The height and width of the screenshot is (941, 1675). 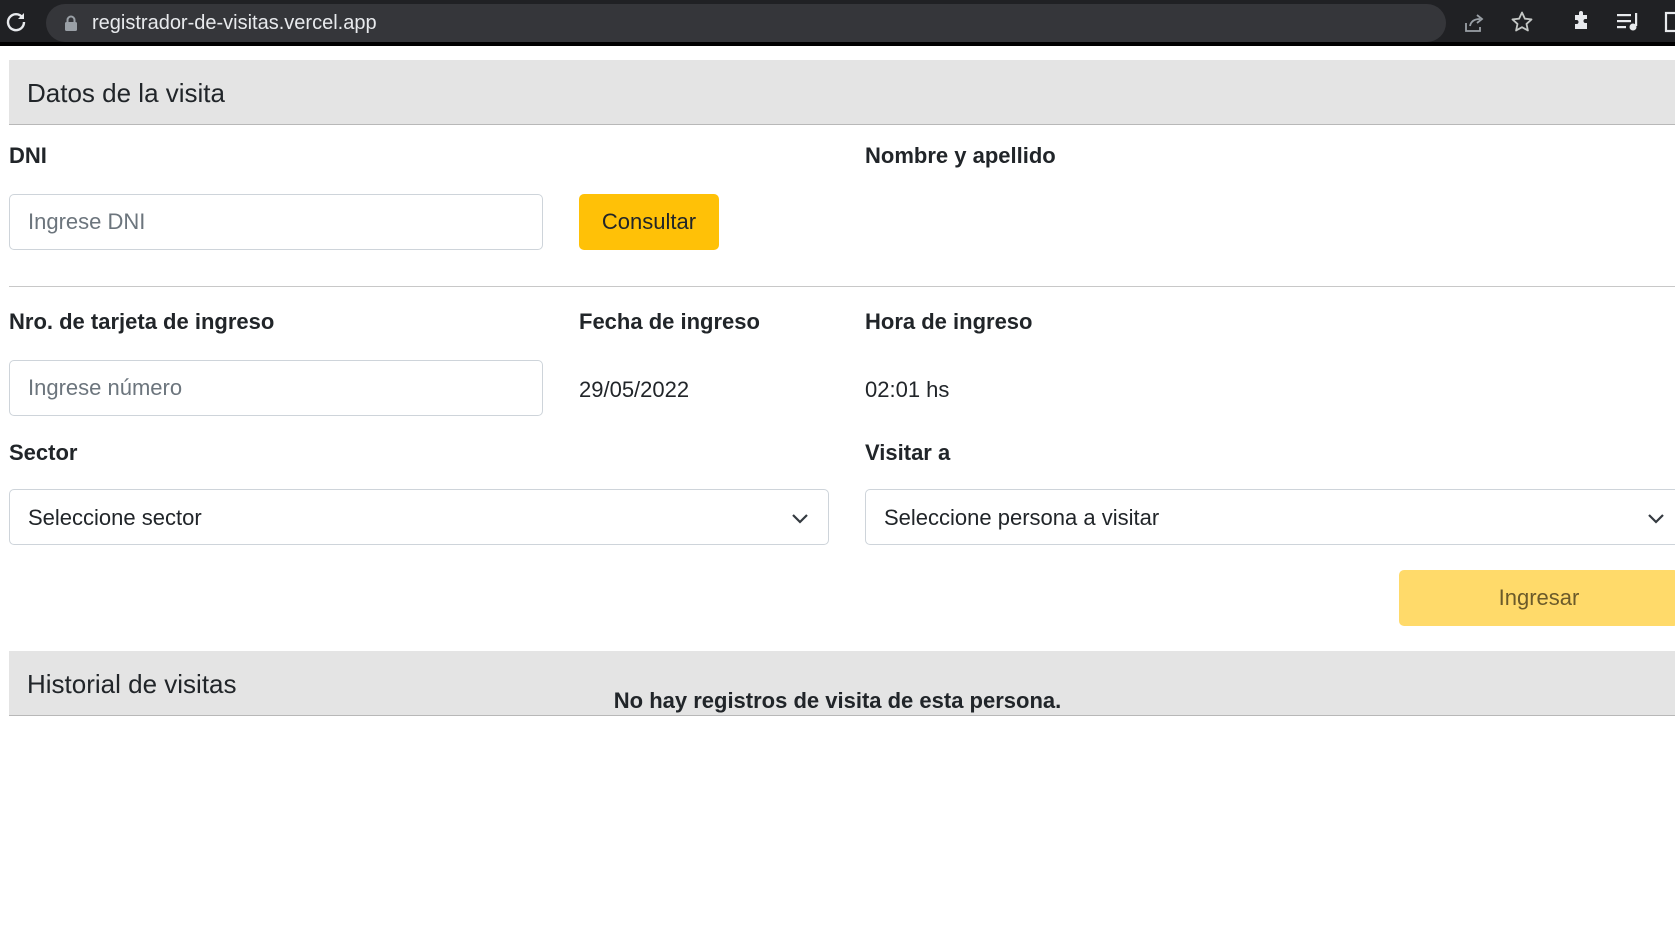 What do you see at coordinates (842, 92) in the screenshot?
I see `visit-data-header: Datos de la visita` at bounding box center [842, 92].